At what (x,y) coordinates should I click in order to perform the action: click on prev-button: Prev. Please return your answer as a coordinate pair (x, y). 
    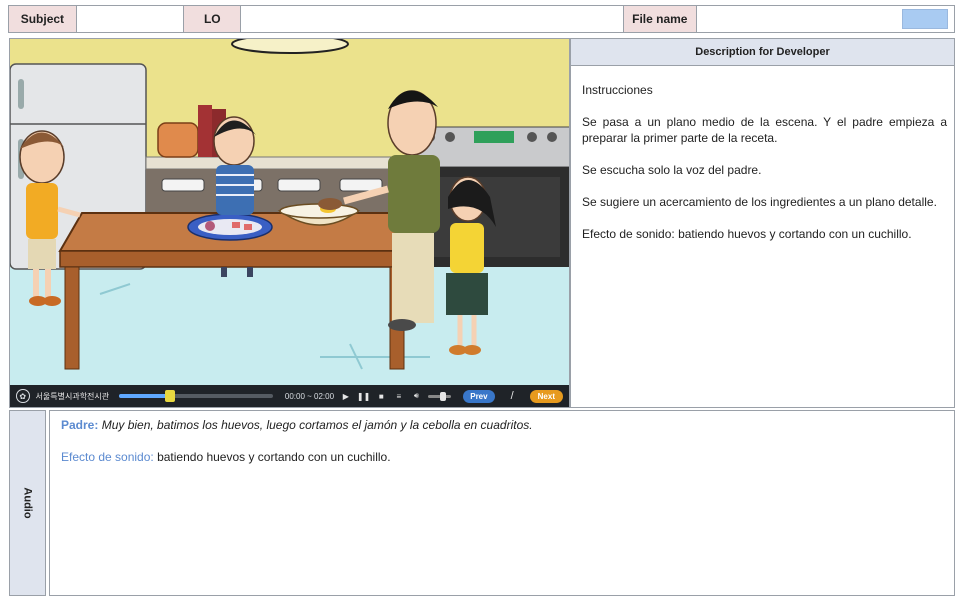
    Looking at the image, I should click on (479, 396).